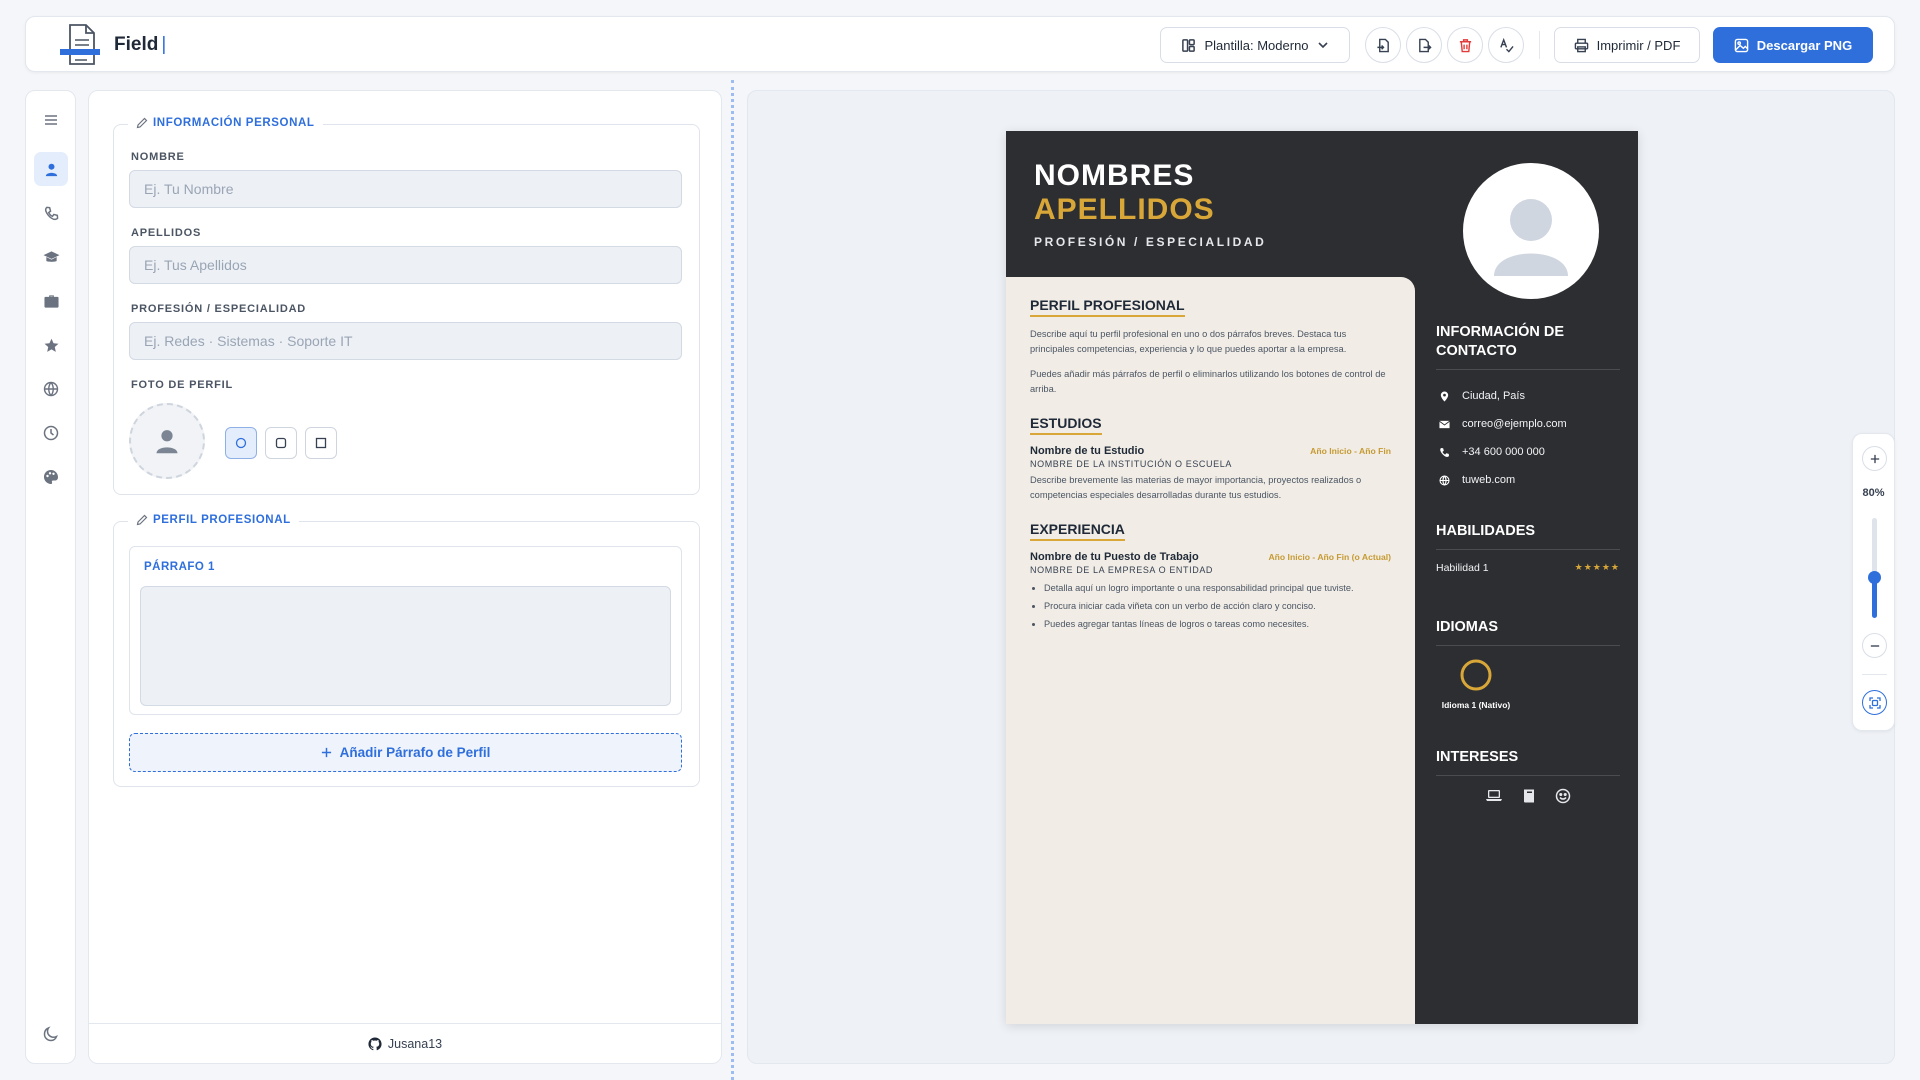 The image size is (1920, 1080). Describe the element at coordinates (51, 1034) in the screenshot. I see `dark-mode-toggle` at that location.